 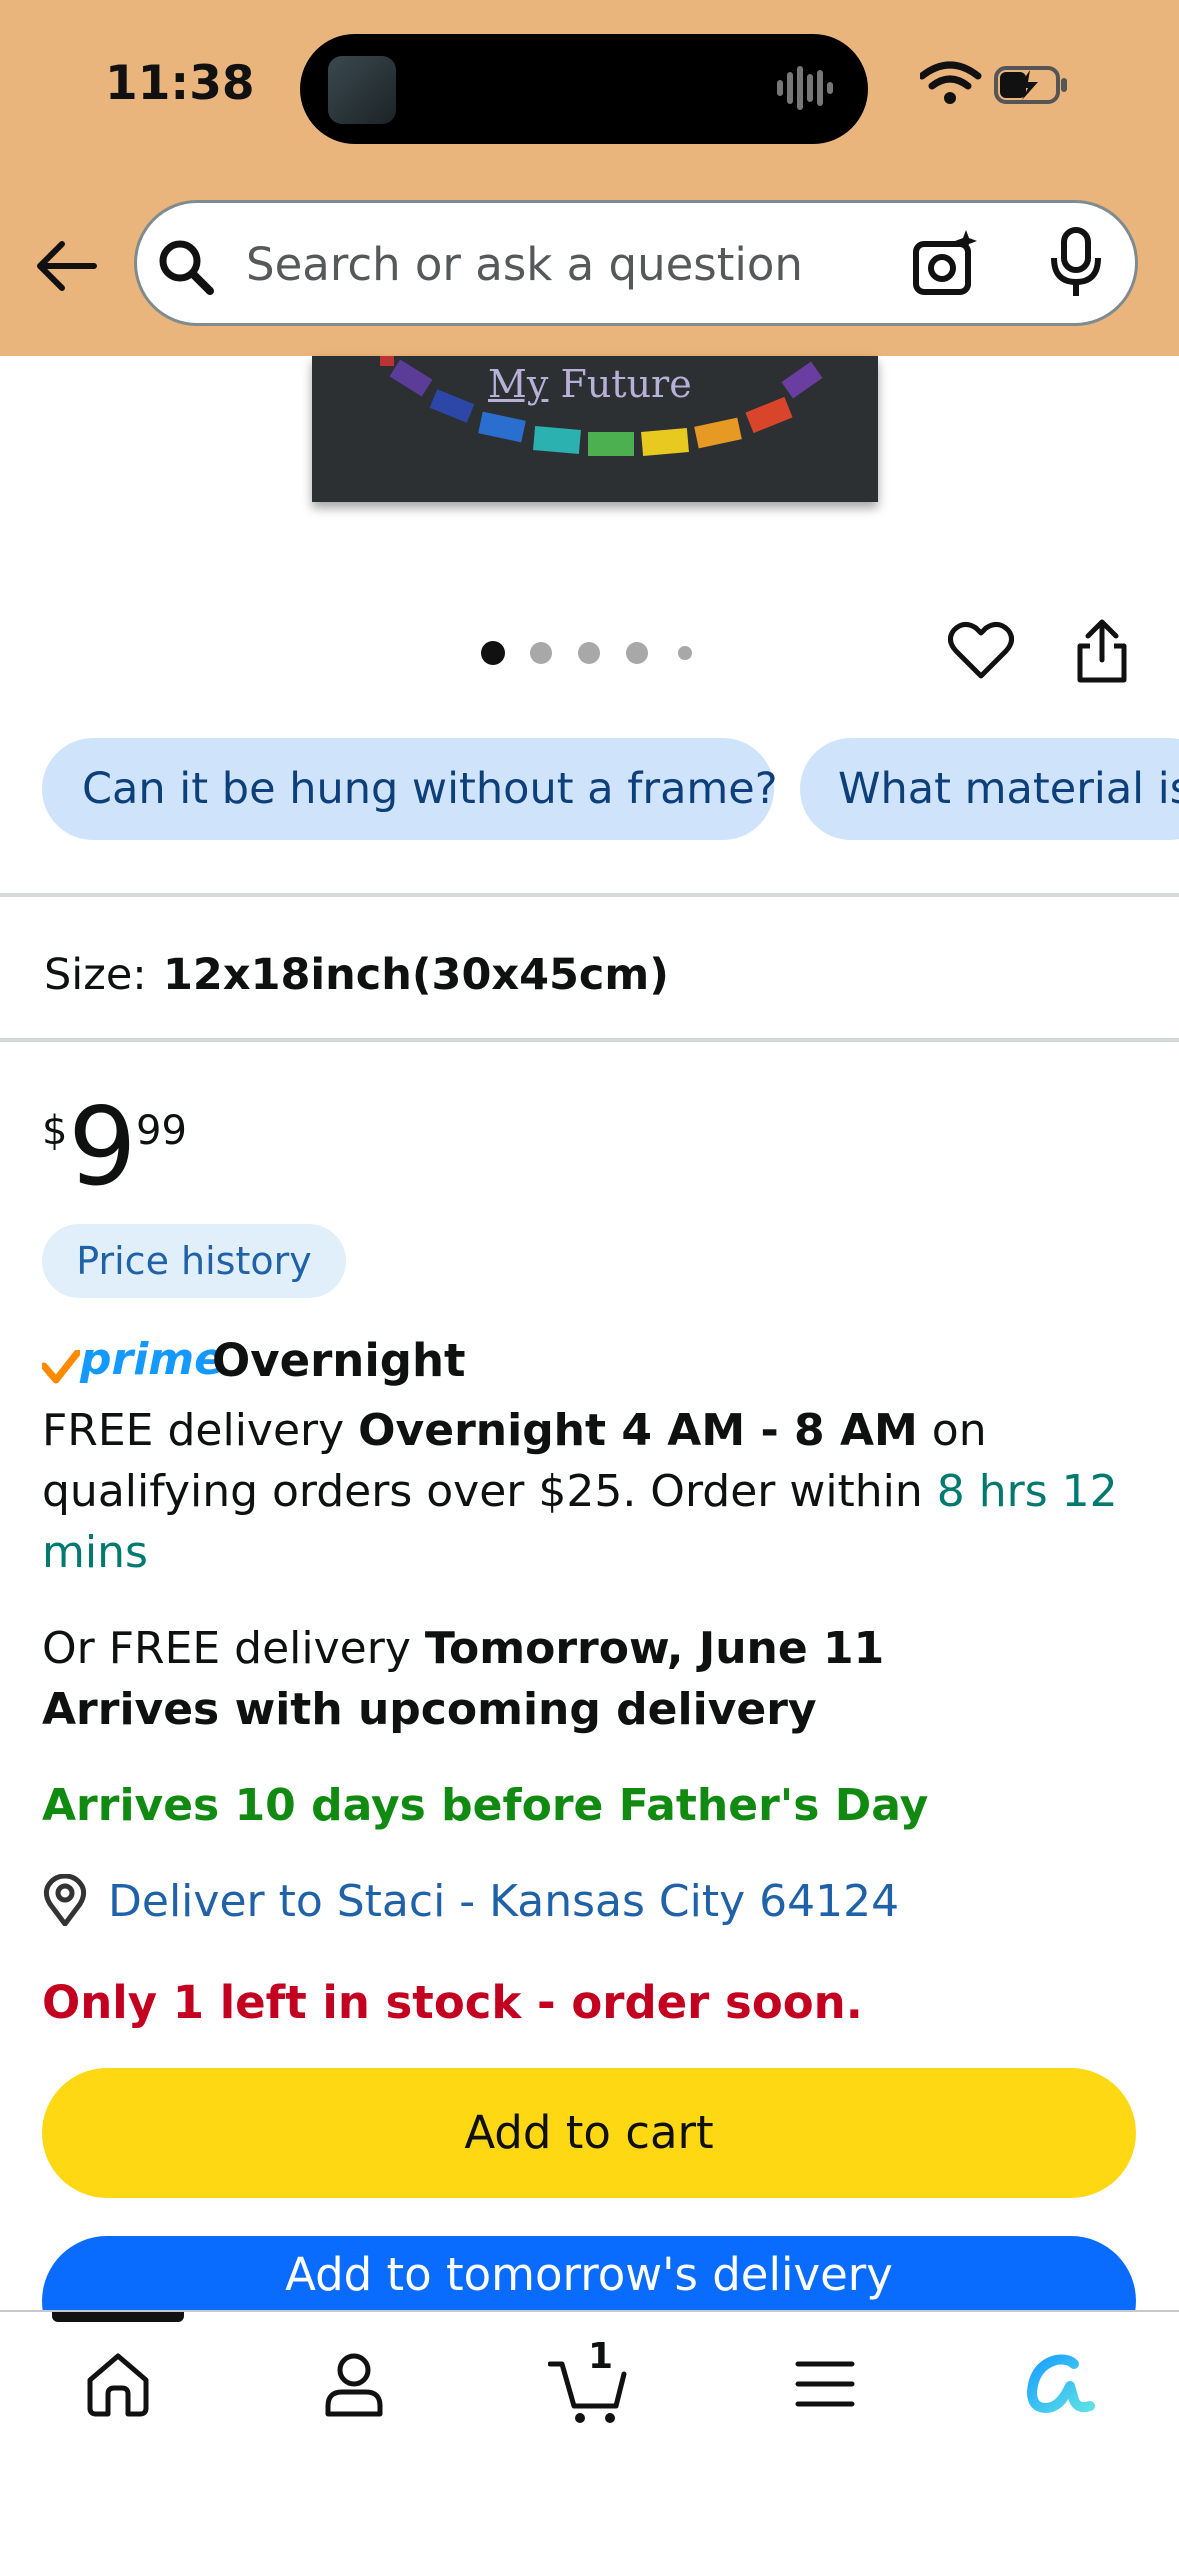 What do you see at coordinates (416, 975) in the screenshot?
I see `size-value: 12x18inch(30x45cm)` at bounding box center [416, 975].